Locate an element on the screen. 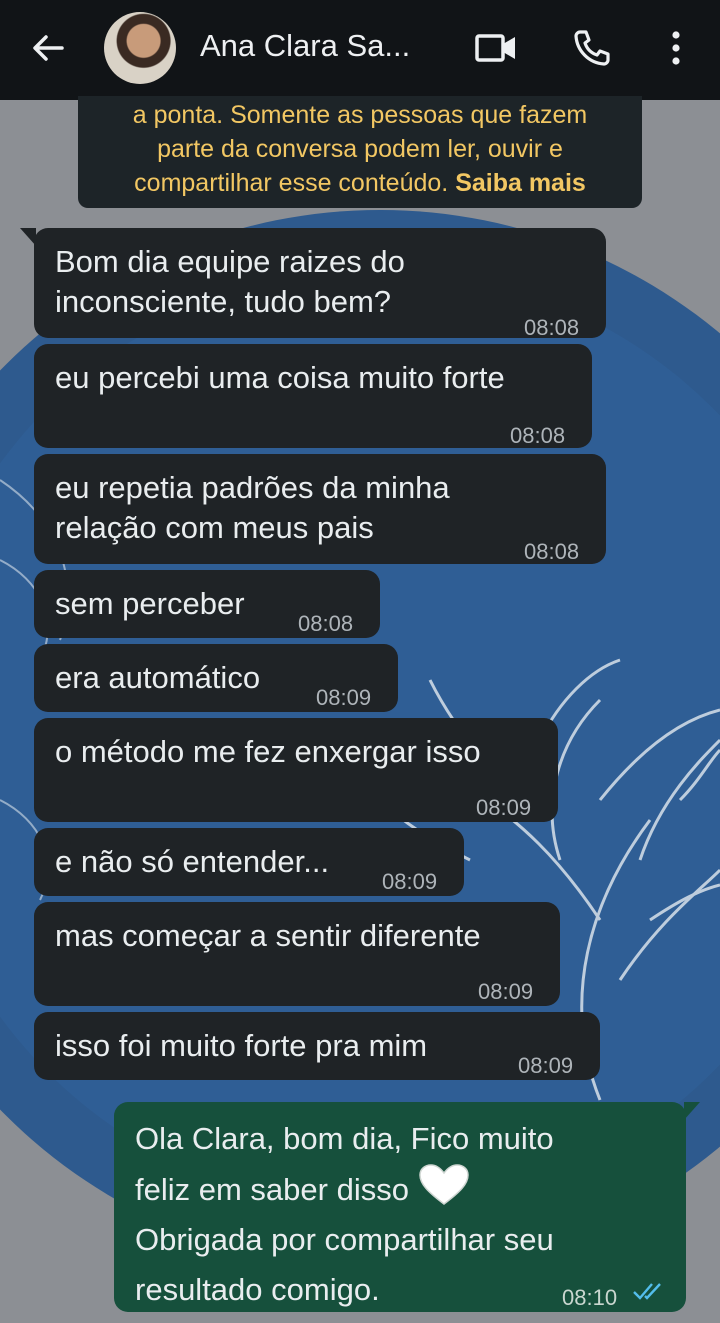 The height and width of the screenshot is (1323, 720). message-line: Bom dia equipe raizes do is located at coordinates (230, 261).